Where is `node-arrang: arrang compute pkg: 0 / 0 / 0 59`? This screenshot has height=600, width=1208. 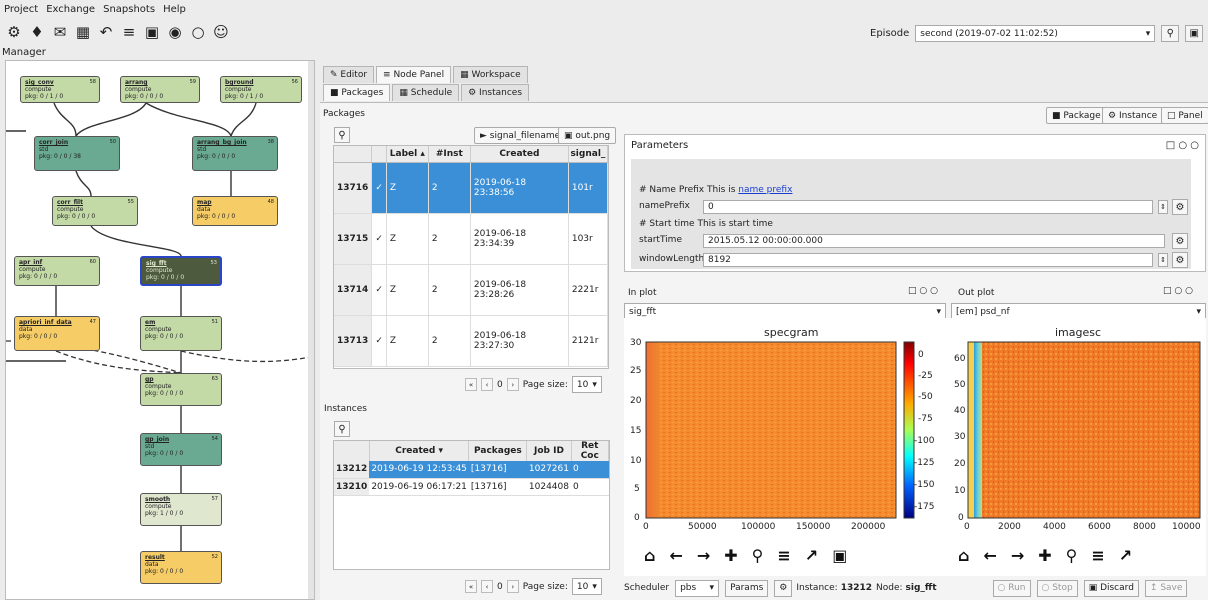
node-arrang: arrang compute pkg: 0 / 0 / 0 59 is located at coordinates (160, 89).